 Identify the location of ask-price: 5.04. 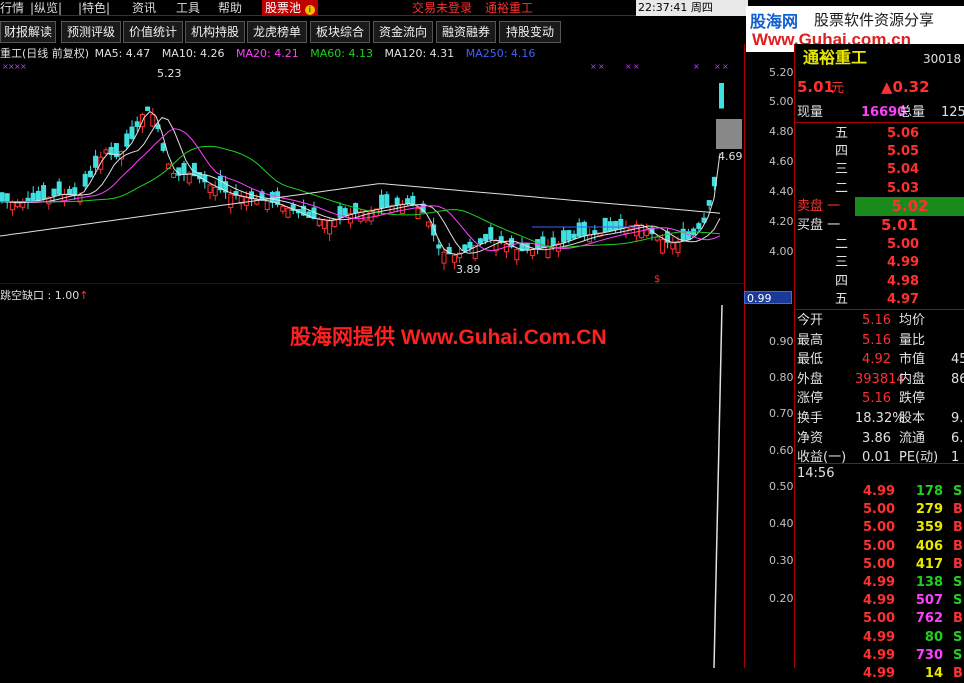
(903, 169).